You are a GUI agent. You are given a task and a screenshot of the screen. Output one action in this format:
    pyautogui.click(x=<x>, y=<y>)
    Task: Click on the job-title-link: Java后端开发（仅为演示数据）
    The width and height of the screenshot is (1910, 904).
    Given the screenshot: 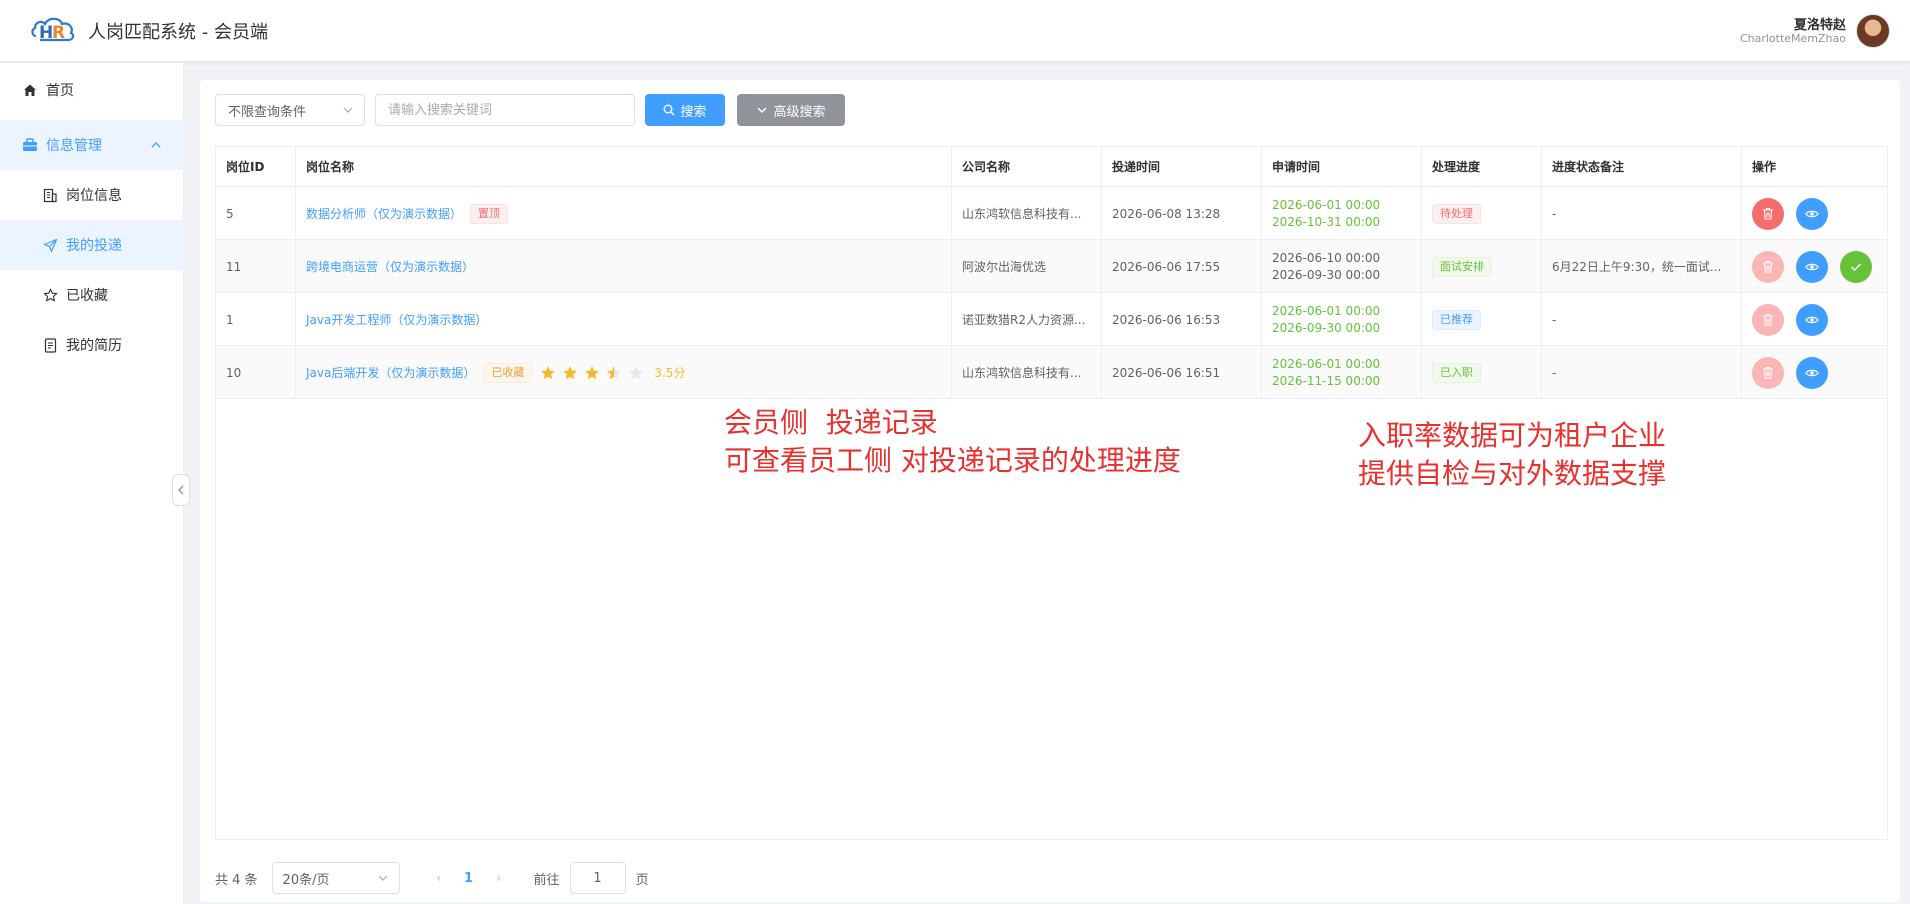 What is the action you would take?
    pyautogui.click(x=390, y=372)
    